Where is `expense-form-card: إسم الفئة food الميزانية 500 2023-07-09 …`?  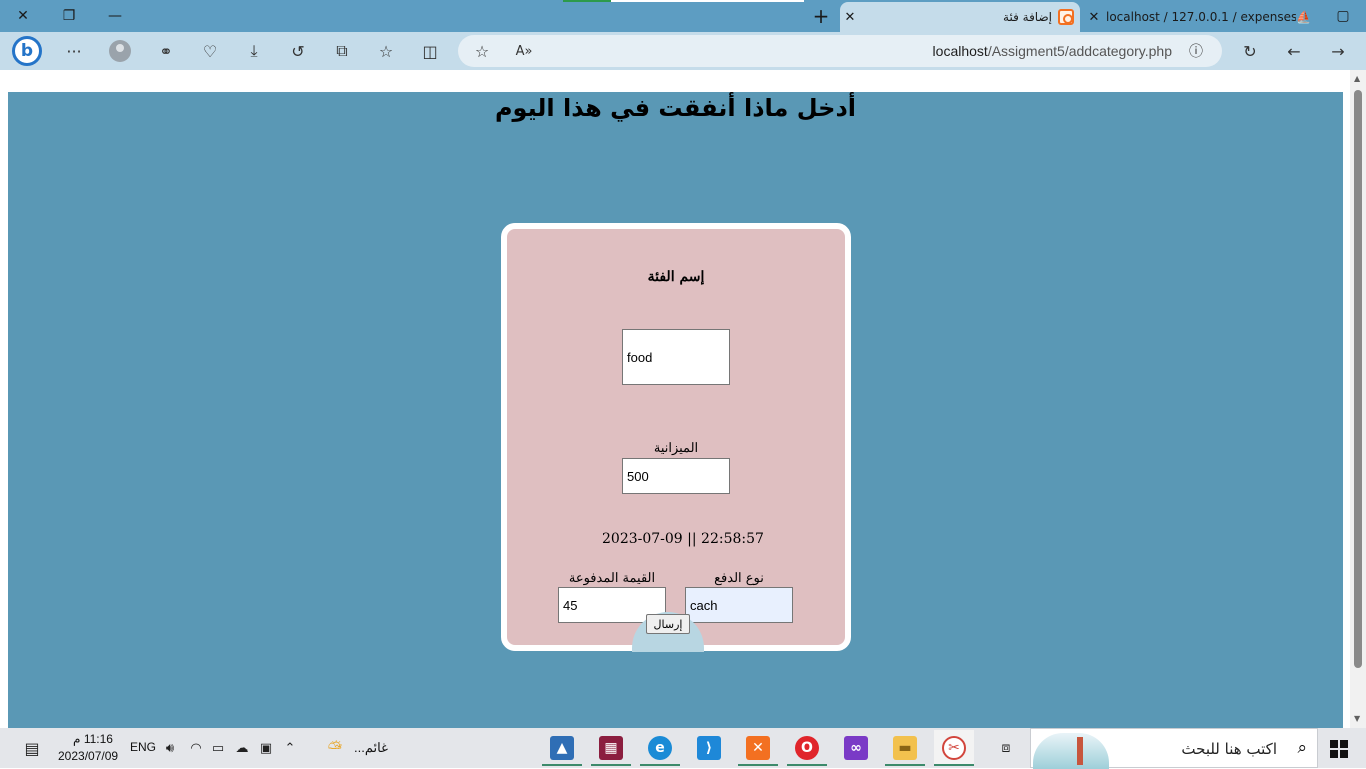 expense-form-card: إسم الفئة food الميزانية 500 2023-07-09 … is located at coordinates (676, 437).